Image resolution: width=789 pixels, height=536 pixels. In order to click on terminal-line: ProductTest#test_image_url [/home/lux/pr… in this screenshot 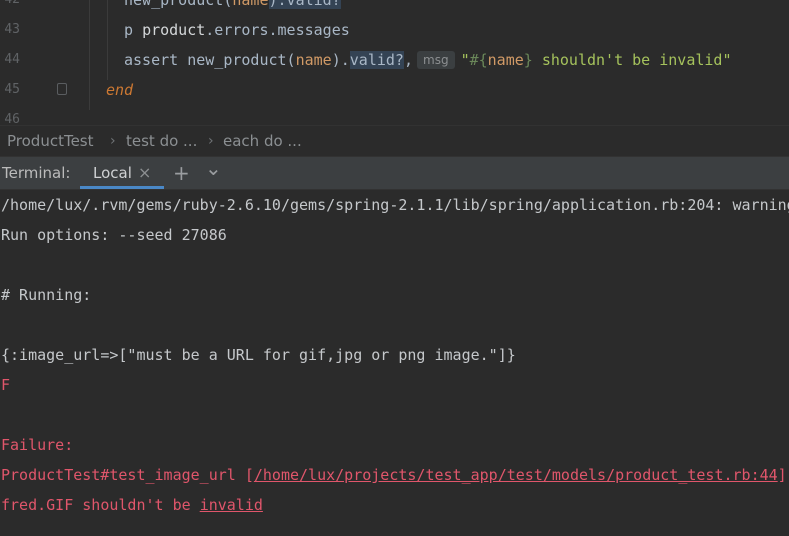, I will do `click(395, 475)`.